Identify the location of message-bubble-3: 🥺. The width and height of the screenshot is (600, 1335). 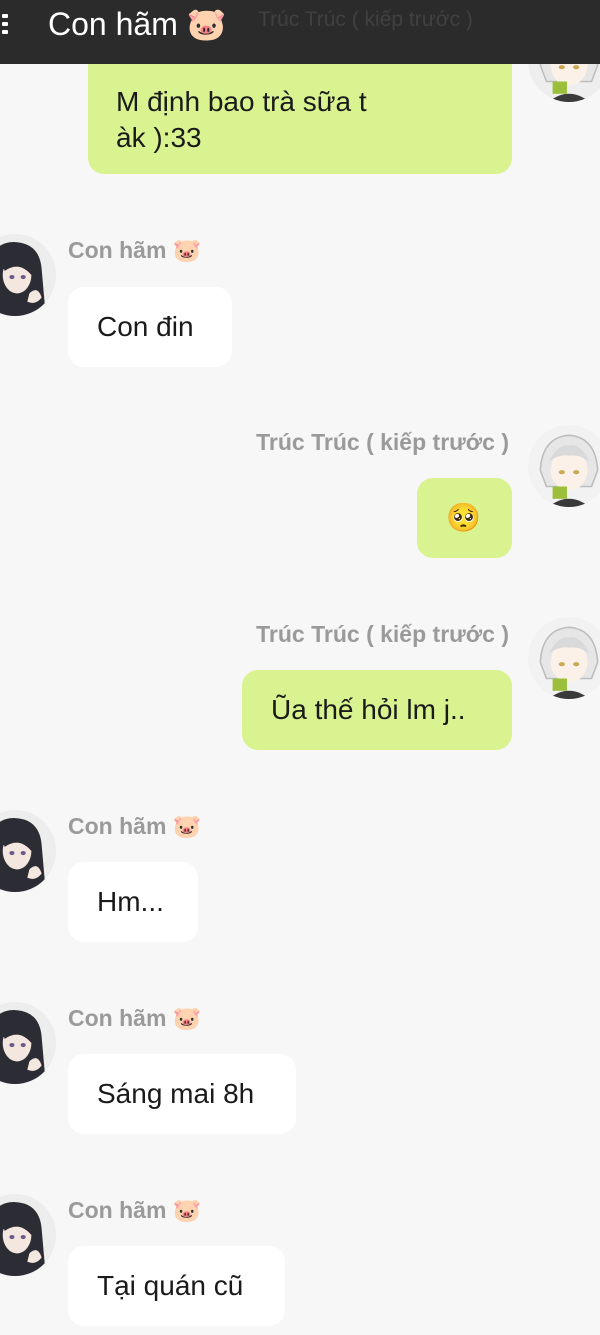
(464, 518).